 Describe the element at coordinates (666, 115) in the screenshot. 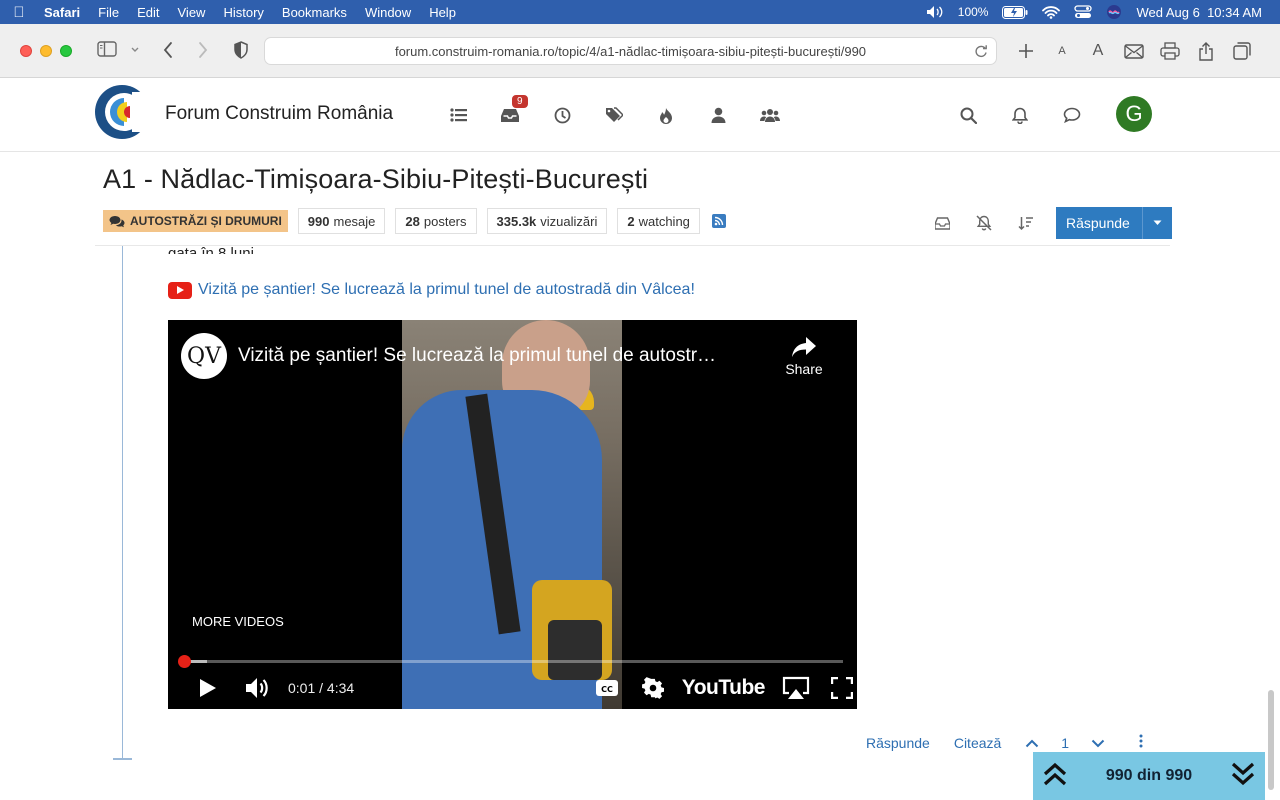

I see `nav-popular` at that location.